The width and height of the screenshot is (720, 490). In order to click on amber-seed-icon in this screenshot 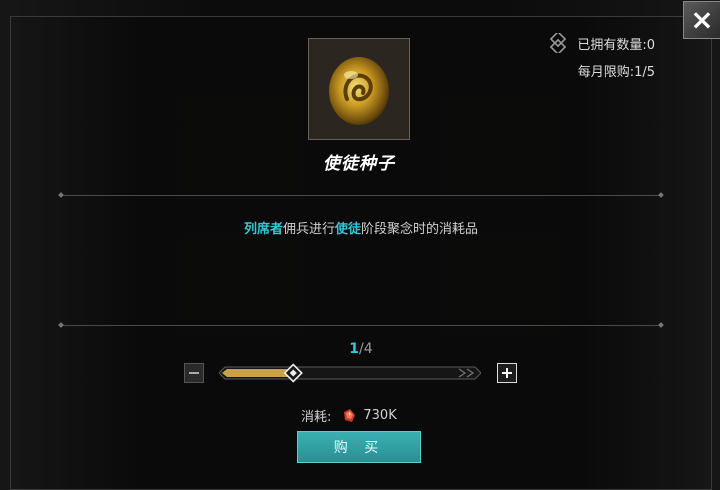, I will do `click(359, 91)`.